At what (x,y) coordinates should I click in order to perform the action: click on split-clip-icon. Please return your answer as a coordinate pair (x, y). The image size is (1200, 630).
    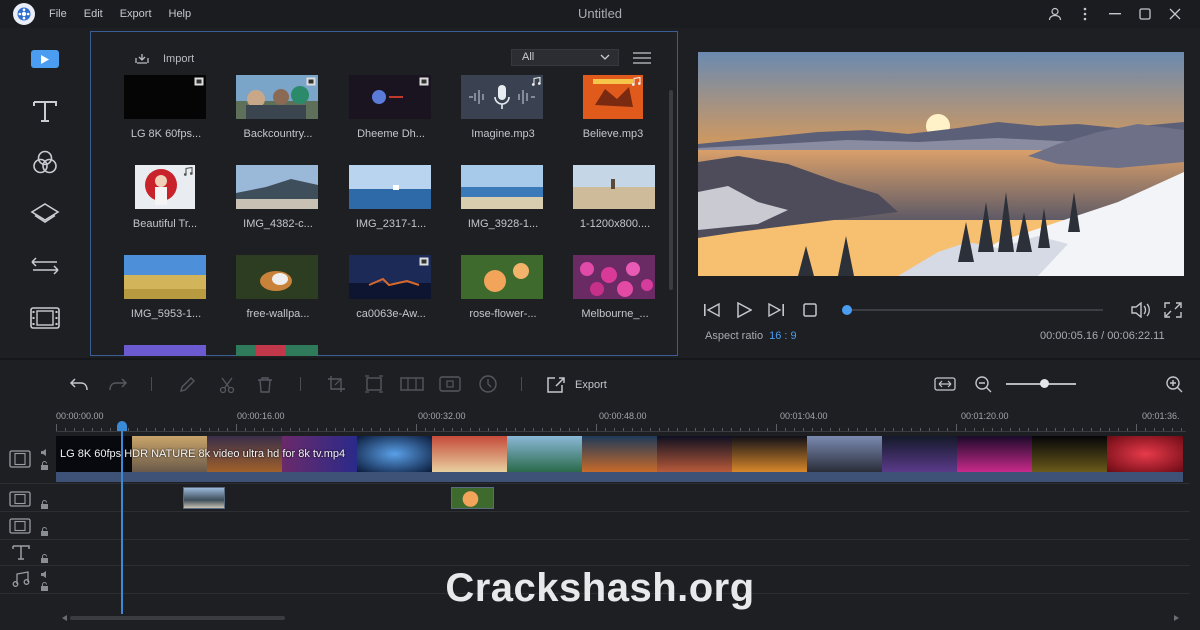
    Looking at the image, I should click on (412, 384).